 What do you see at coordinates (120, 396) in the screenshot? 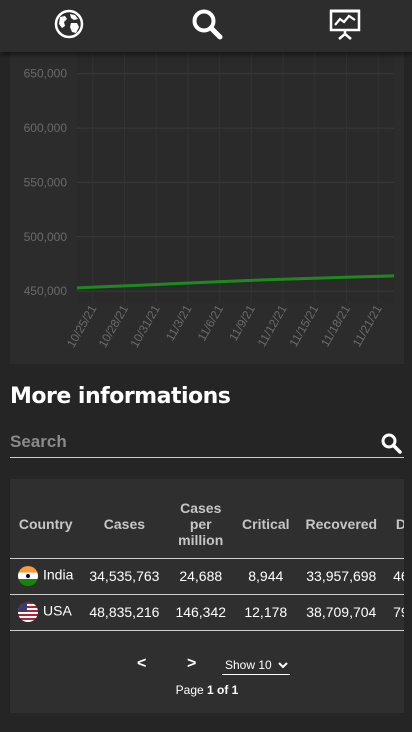
I see `section-title: More informations` at bounding box center [120, 396].